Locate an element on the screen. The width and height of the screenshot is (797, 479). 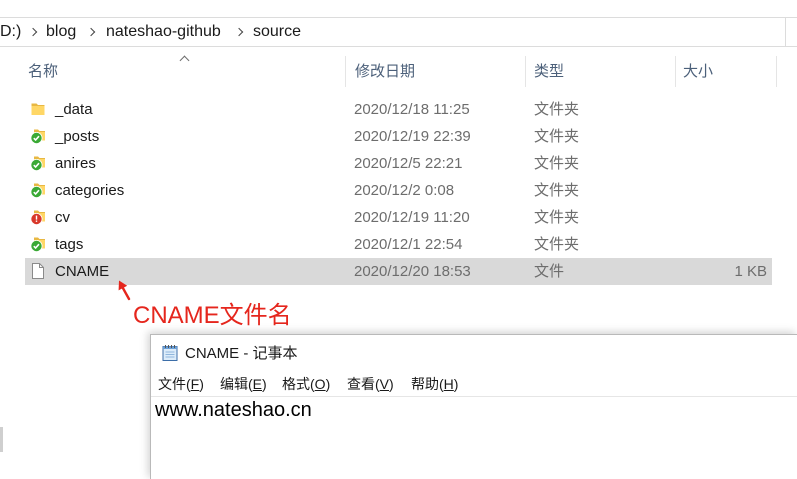
column-header-name: 名称 is located at coordinates (43, 71).